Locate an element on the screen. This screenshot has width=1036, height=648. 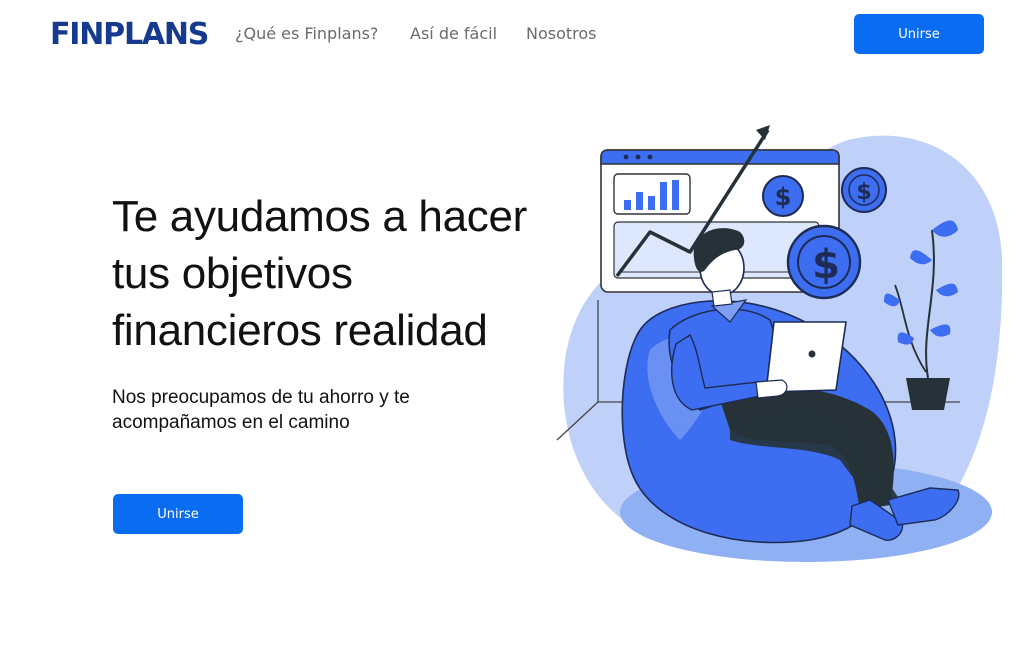
hero-subtitle-line: Nos preocupamos de tu ahorro y te is located at coordinates (261, 397).